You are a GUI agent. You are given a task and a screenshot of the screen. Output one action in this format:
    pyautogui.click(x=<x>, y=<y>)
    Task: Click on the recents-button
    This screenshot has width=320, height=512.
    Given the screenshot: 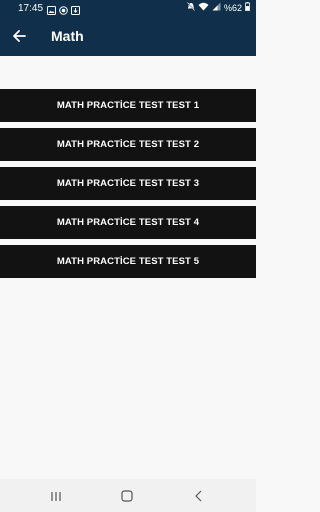 What is the action you would take?
    pyautogui.click(x=56, y=496)
    